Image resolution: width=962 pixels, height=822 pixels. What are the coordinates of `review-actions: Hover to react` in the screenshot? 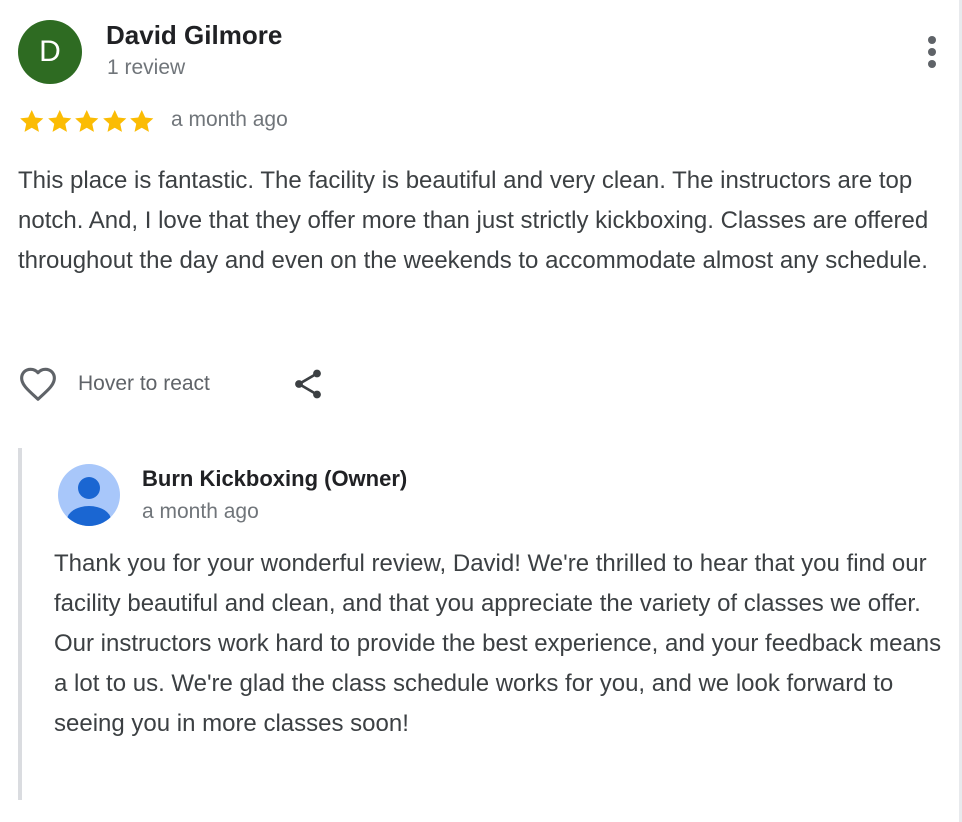 It's located at (218, 384).